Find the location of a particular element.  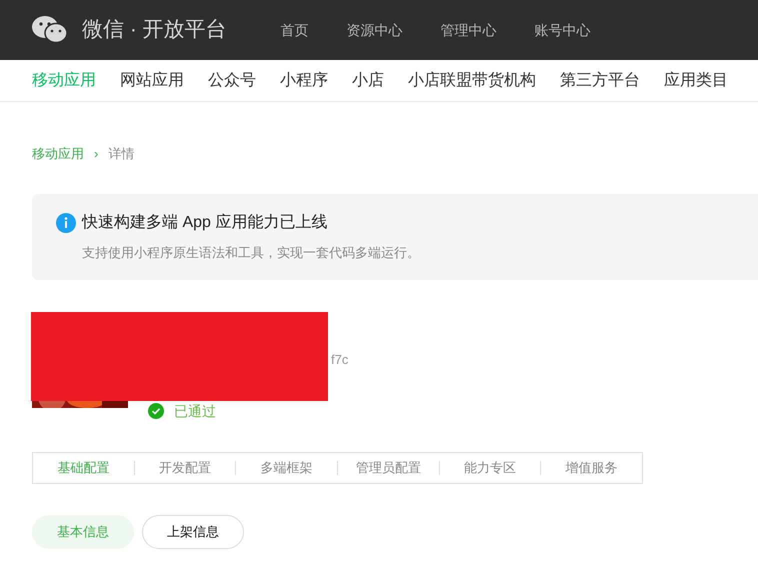

category-tab: 小店联盟带货机构 is located at coordinates (472, 80).